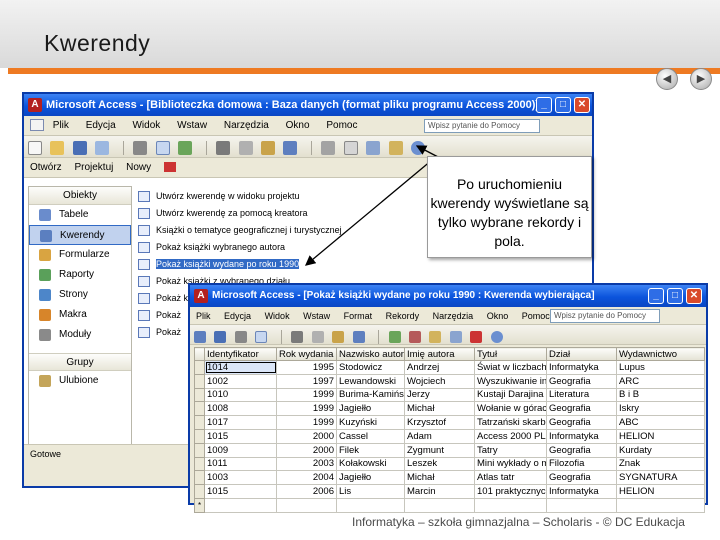  What do you see at coordinates (370, 491) in the screenshot?
I see `table-cell: Lis` at bounding box center [370, 491].